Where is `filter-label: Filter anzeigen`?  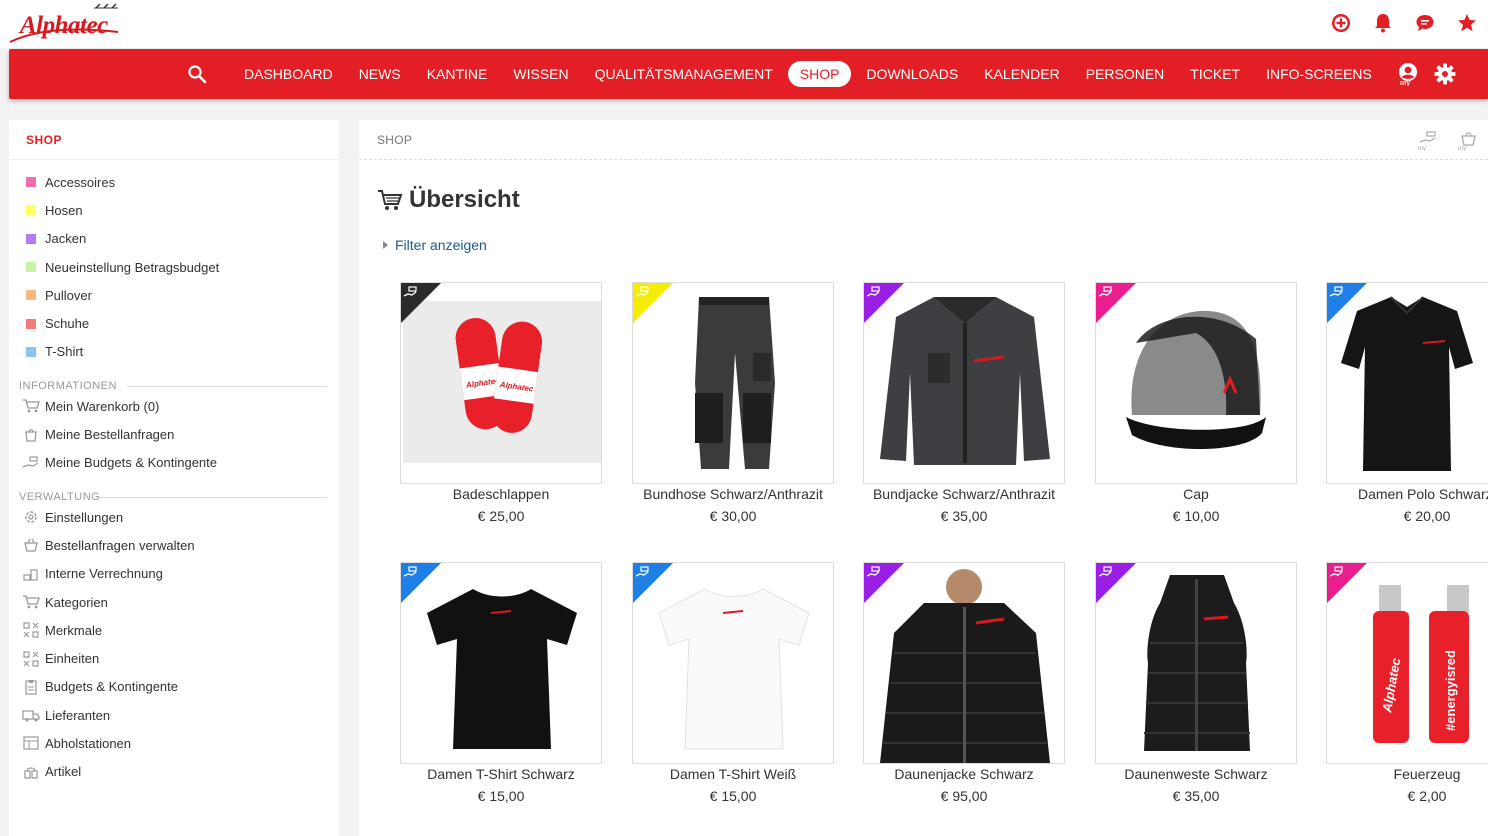
filter-label: Filter anzeigen is located at coordinates (441, 245).